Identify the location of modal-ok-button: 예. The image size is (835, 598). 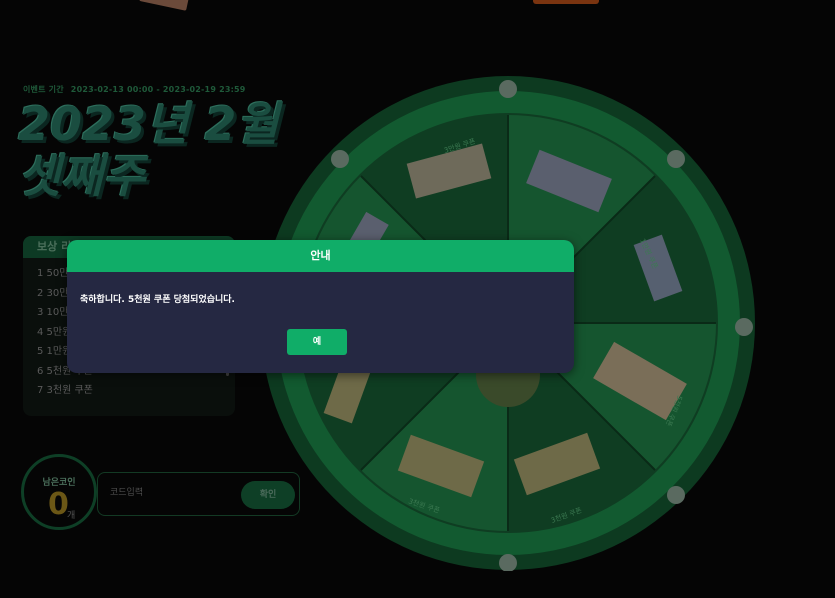
(317, 342).